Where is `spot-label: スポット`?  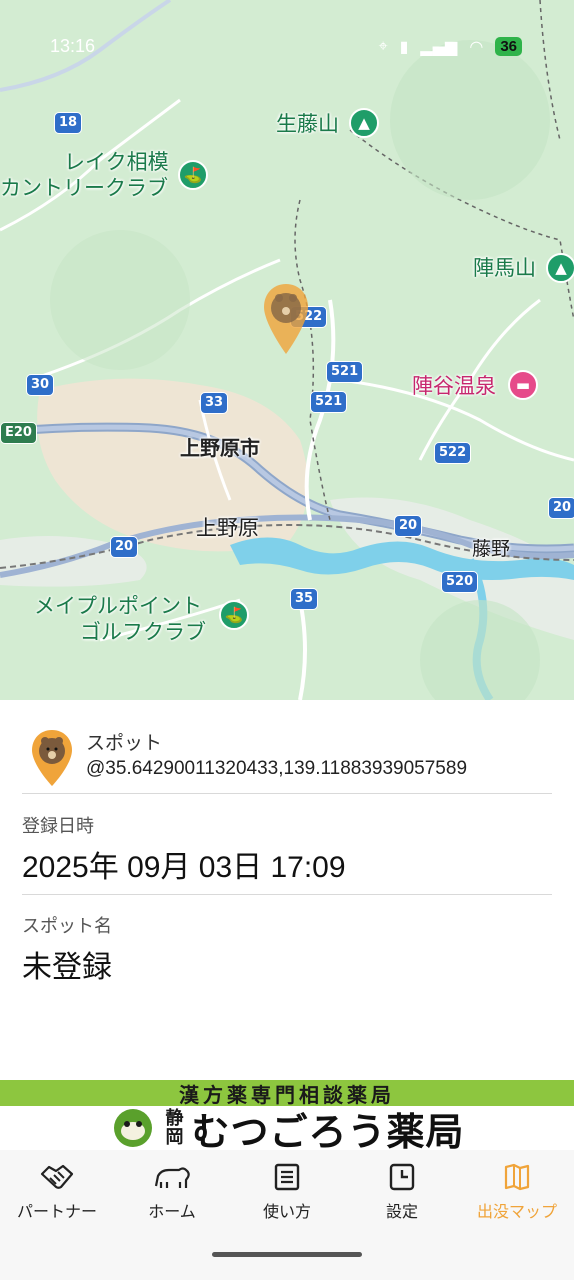 spot-label: スポット is located at coordinates (124, 743).